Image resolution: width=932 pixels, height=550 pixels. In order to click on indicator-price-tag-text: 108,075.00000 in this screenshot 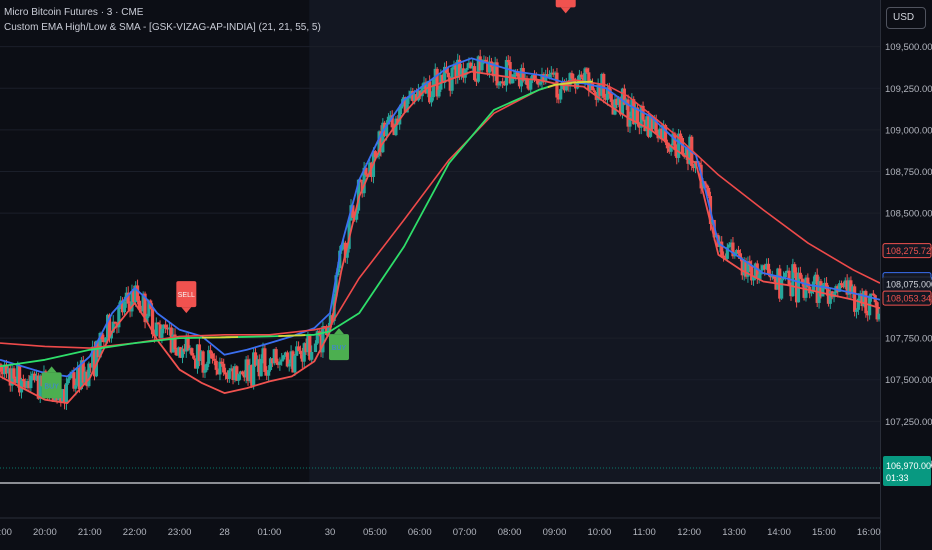, I will do `click(909, 284)`.